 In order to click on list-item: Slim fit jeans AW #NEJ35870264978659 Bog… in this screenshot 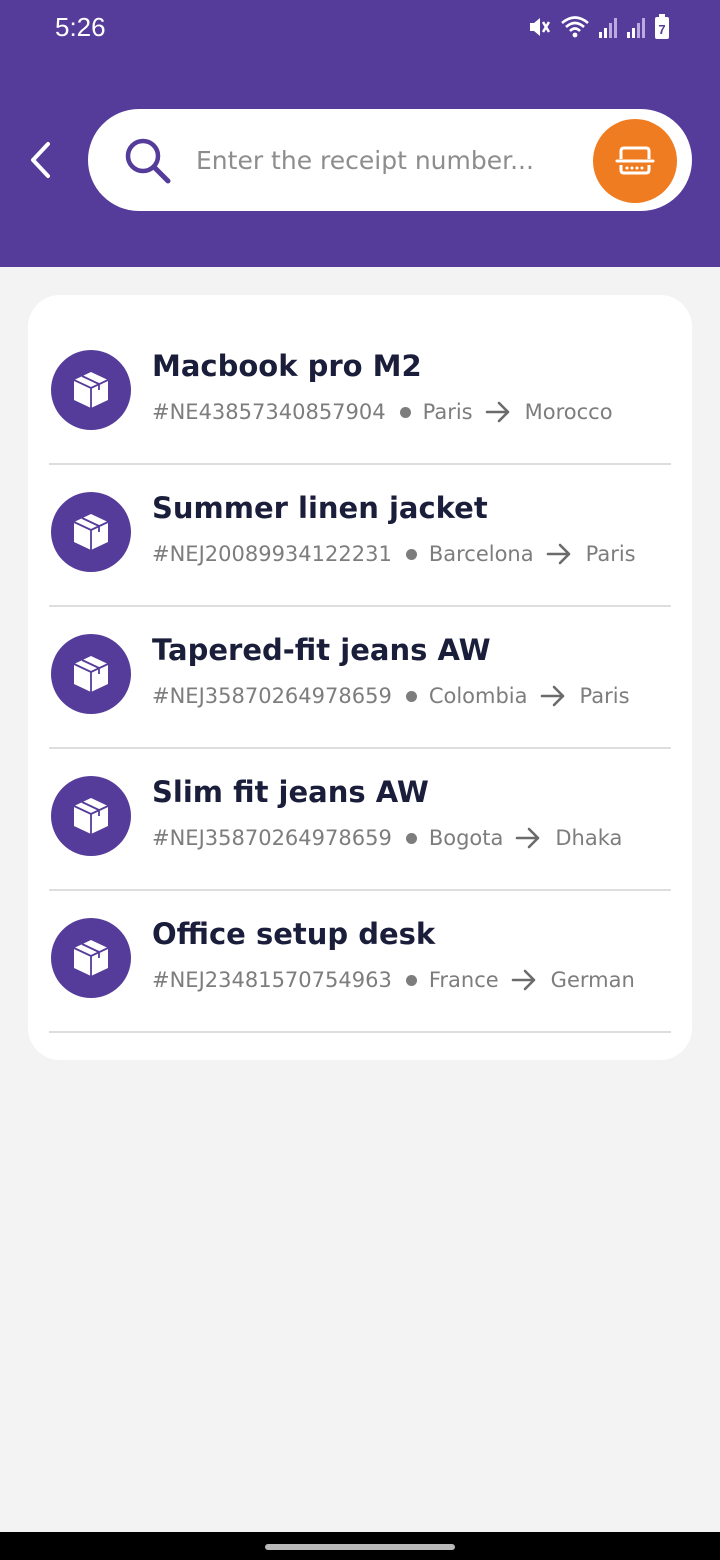, I will do `click(360, 820)`.